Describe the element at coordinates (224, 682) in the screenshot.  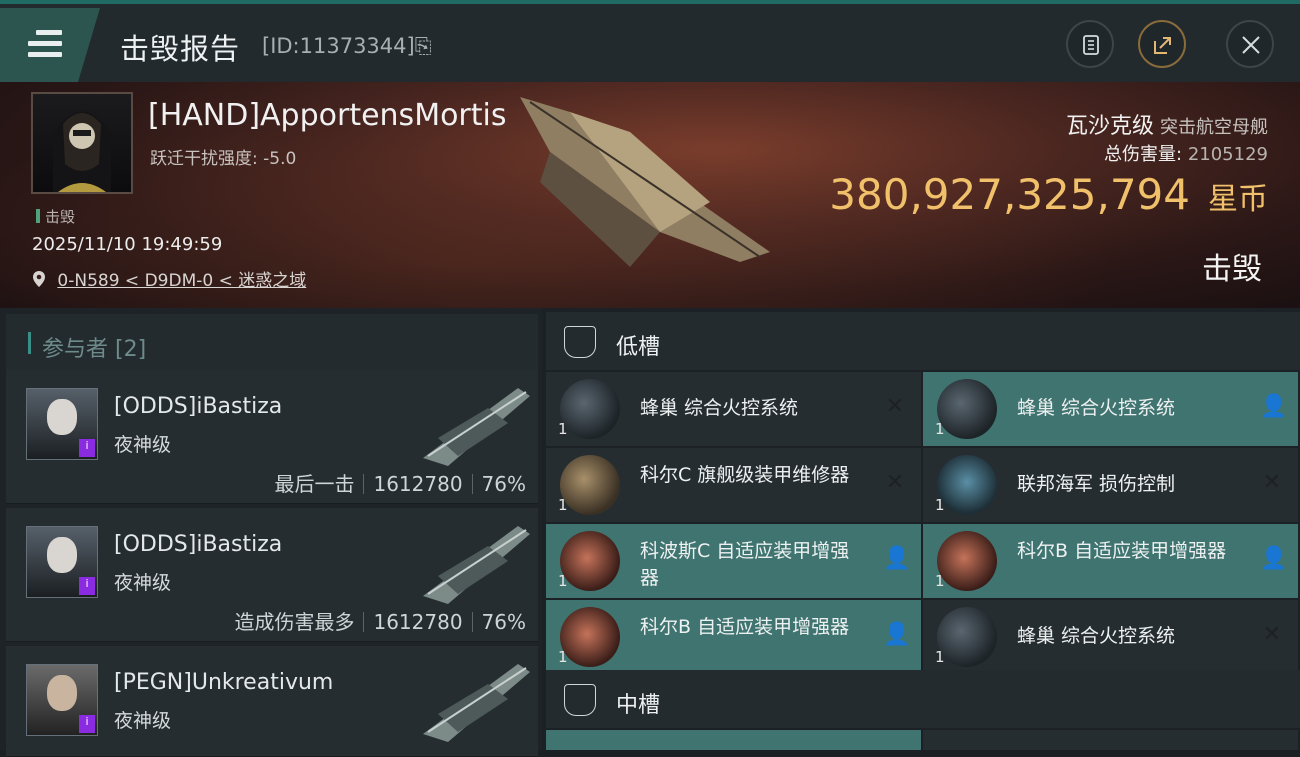
I see `participant-name: [PEGN]Unkreativum` at that location.